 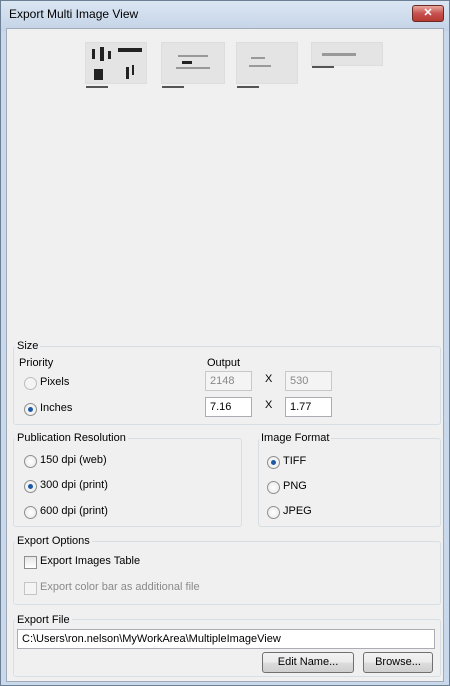 What do you see at coordinates (73, 460) in the screenshot?
I see `res-150-label: 150 dpi (web)` at bounding box center [73, 460].